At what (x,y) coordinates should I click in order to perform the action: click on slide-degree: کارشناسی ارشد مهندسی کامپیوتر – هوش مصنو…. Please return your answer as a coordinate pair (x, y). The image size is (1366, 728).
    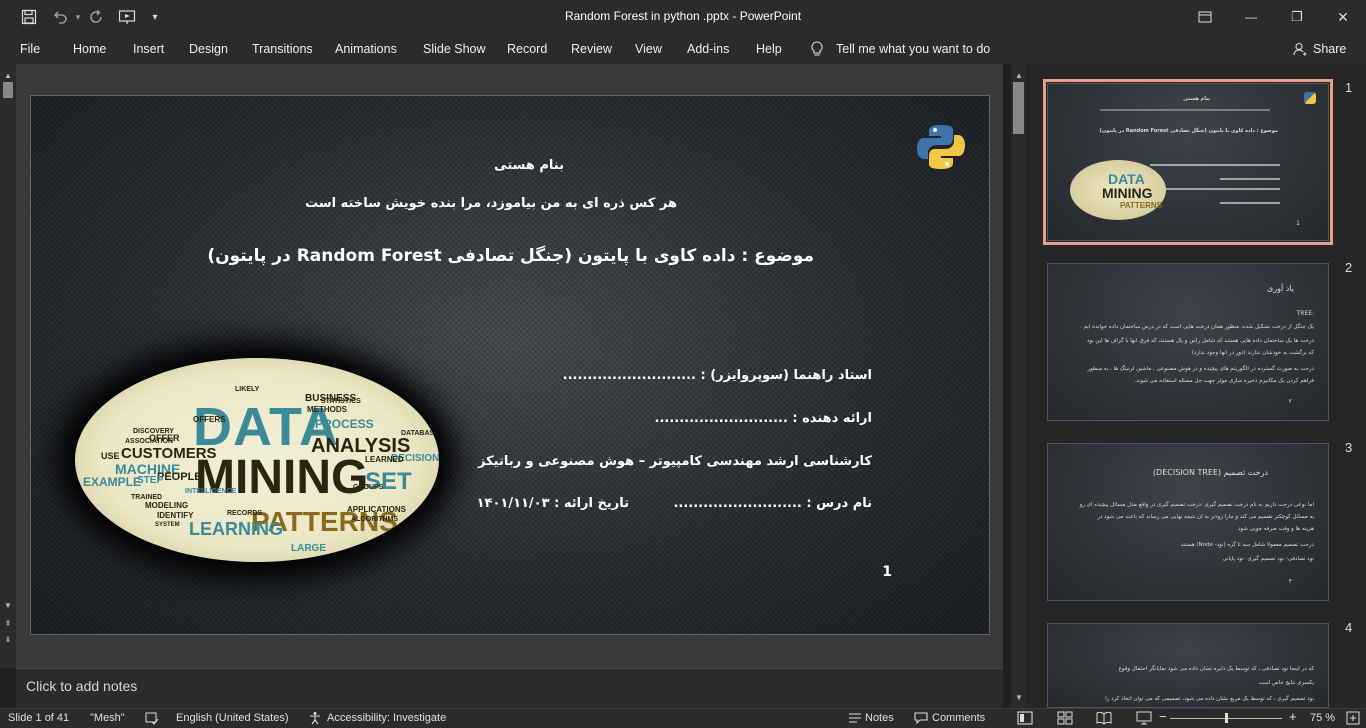
    Looking at the image, I should click on (675, 461).